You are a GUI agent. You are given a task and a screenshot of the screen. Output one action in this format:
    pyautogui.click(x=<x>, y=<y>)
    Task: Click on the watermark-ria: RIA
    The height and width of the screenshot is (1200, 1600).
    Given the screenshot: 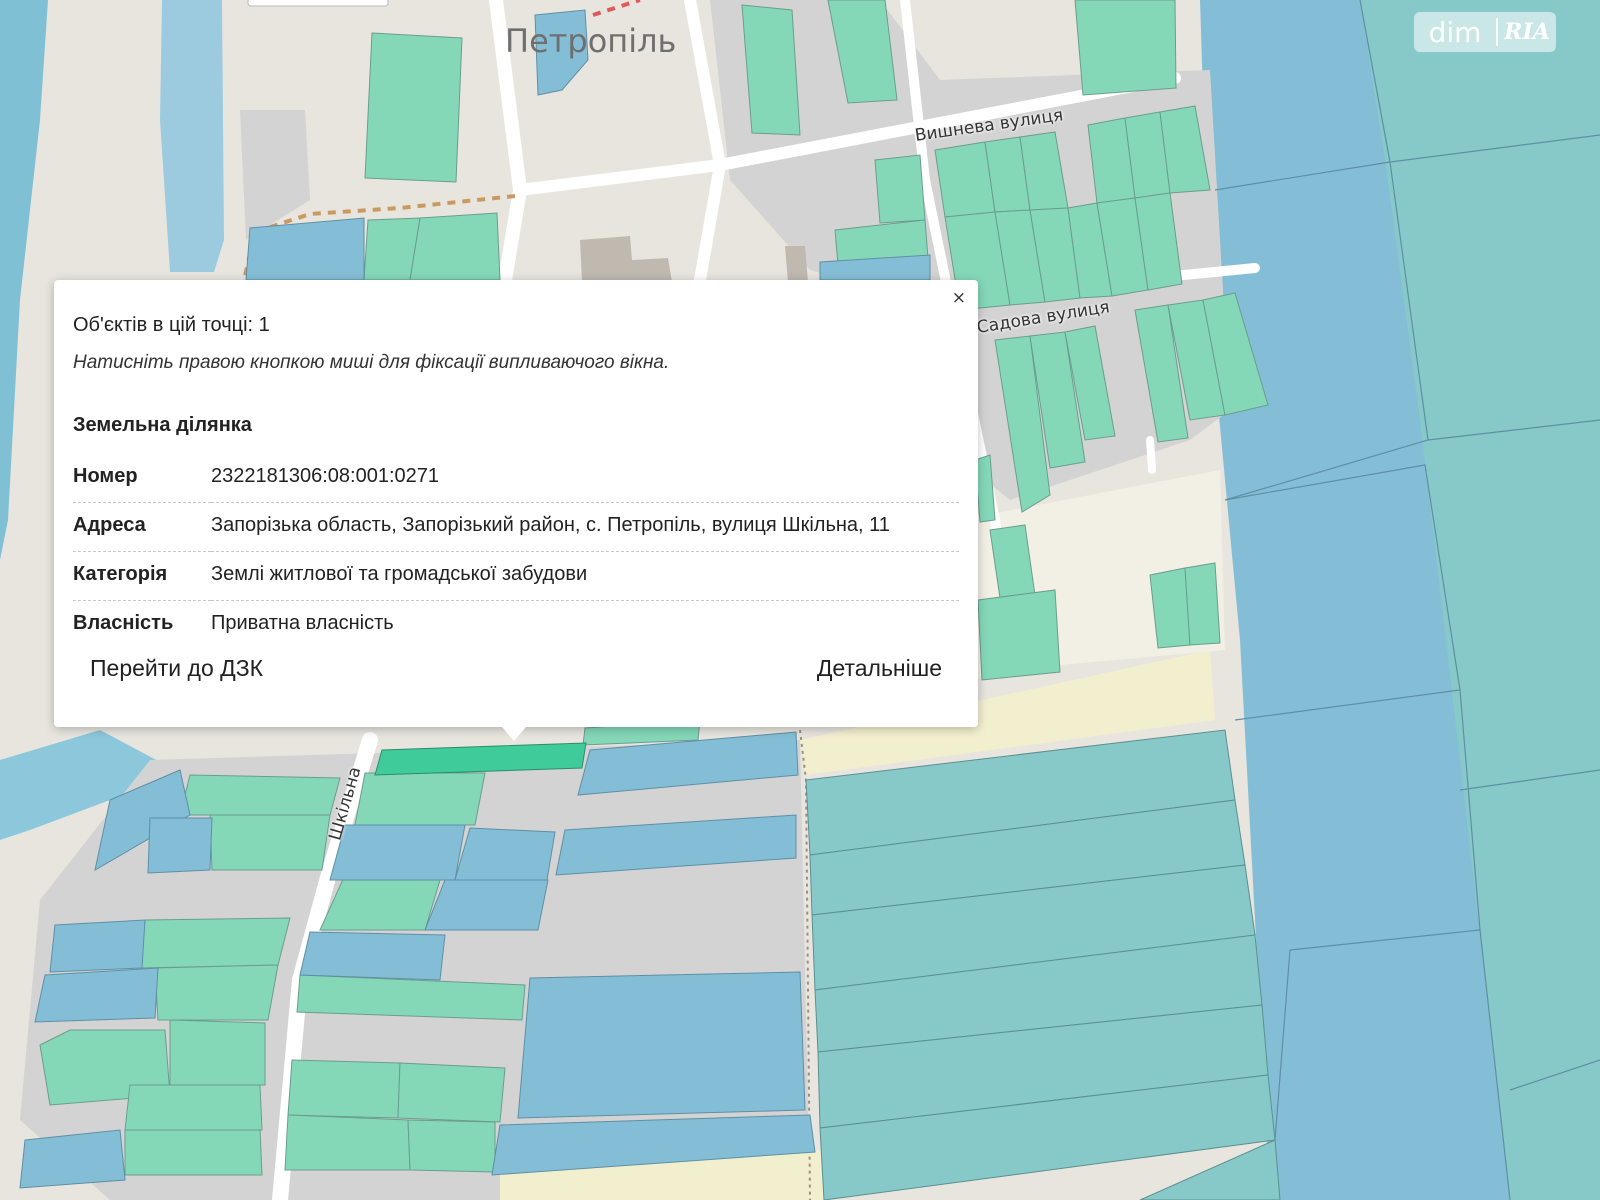 What is the action you would take?
    pyautogui.click(x=1527, y=32)
    